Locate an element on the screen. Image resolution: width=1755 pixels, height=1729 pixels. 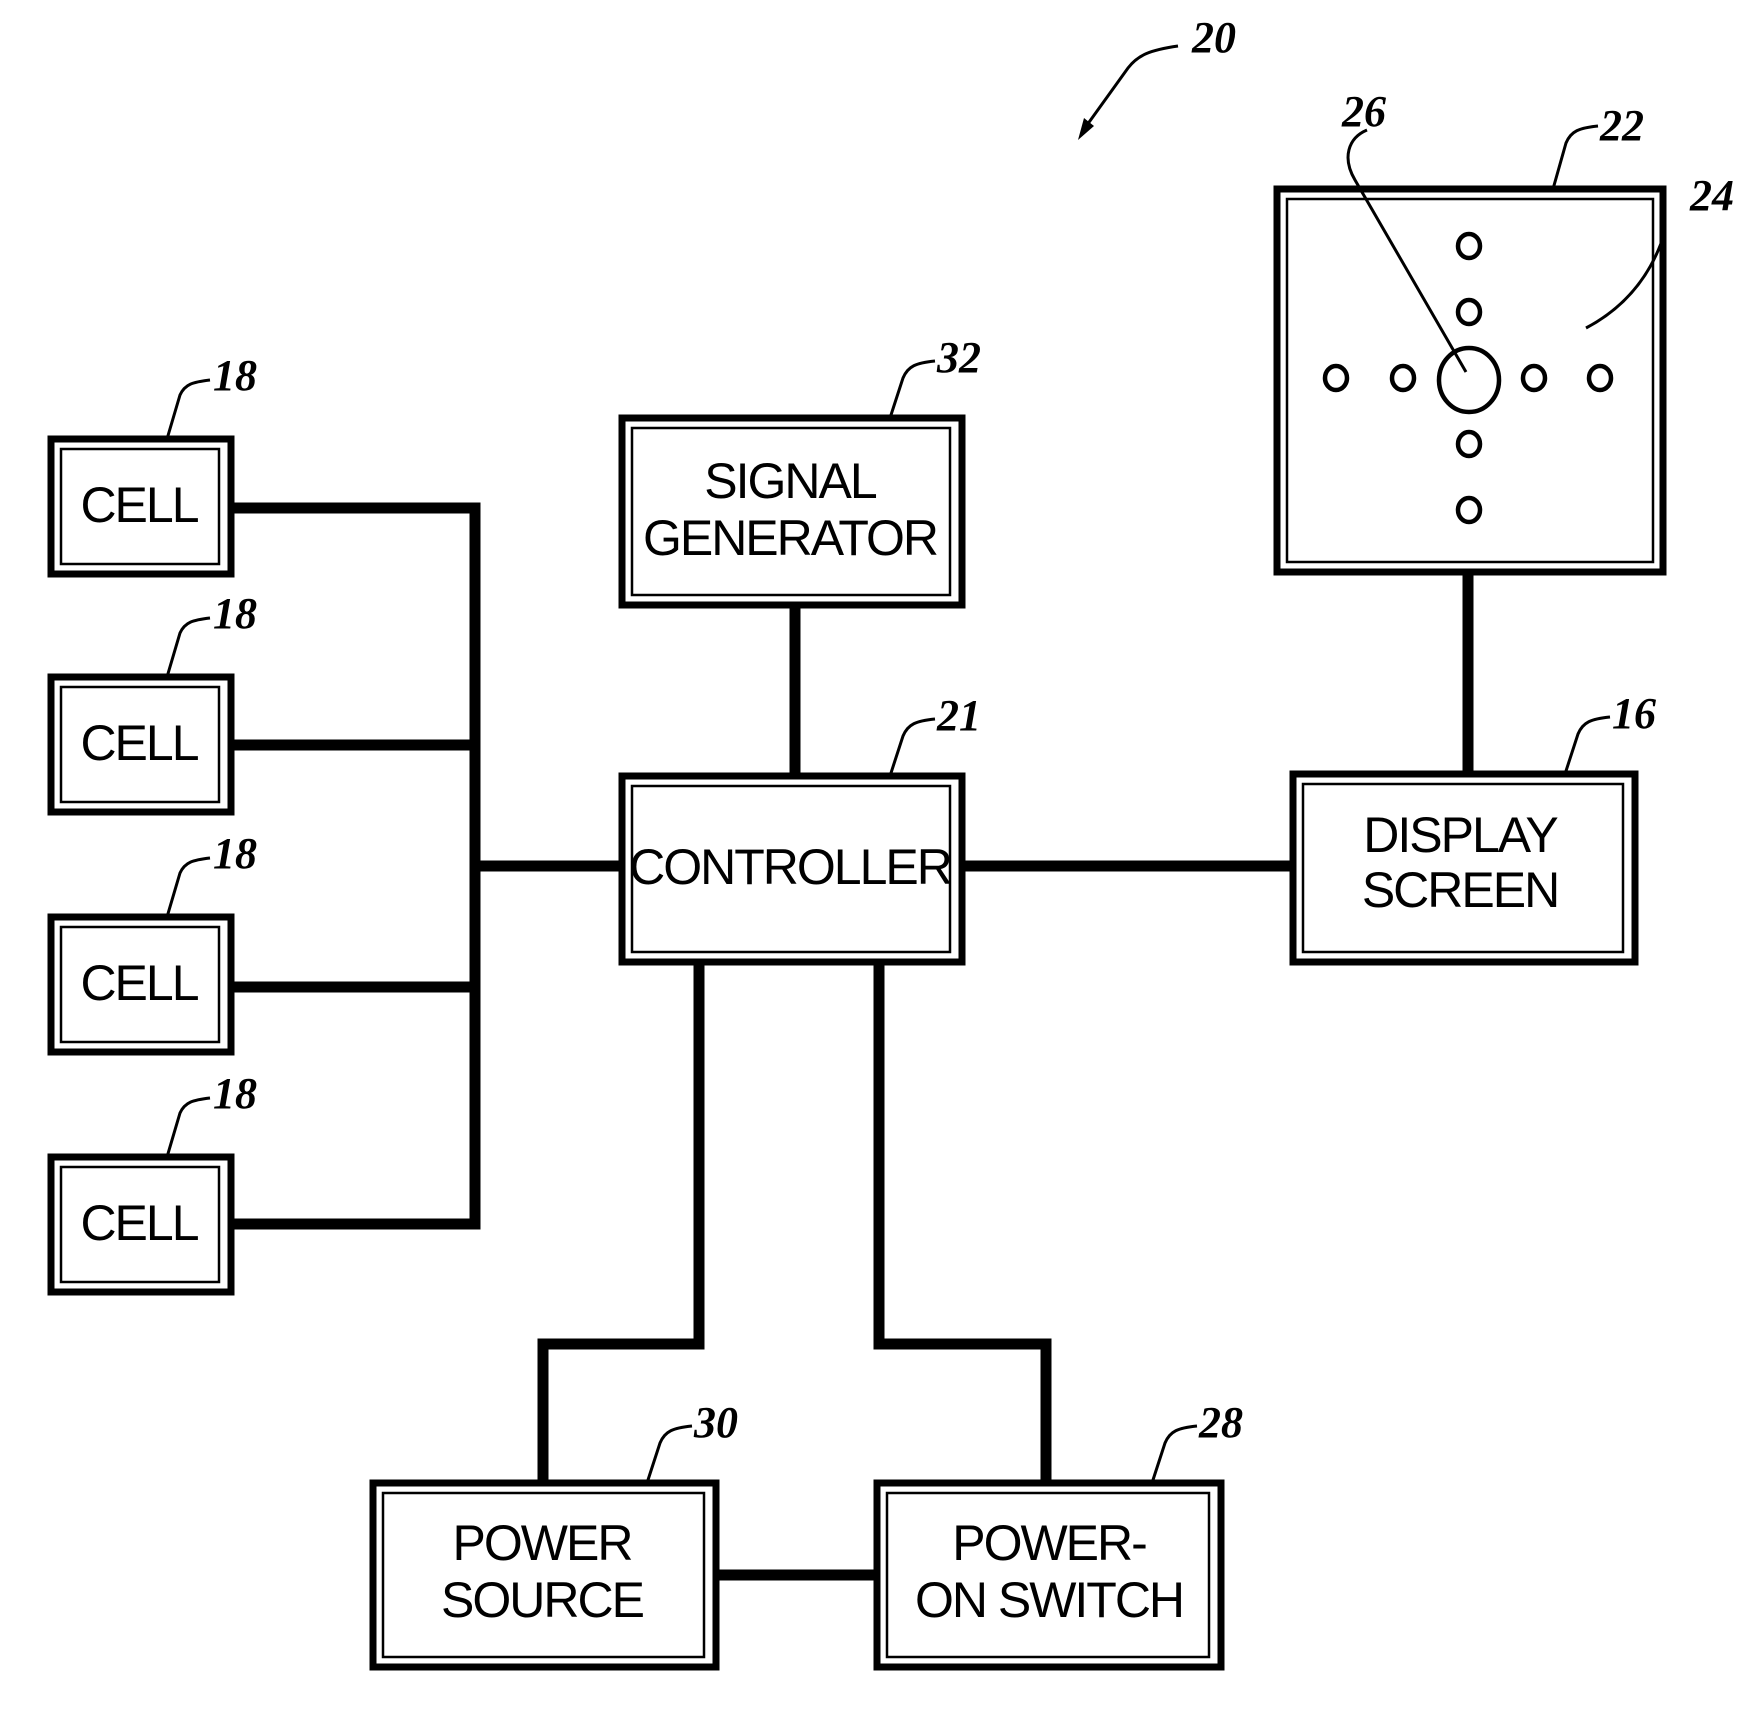
figure-ref: 20 is located at coordinates (1157, 76).